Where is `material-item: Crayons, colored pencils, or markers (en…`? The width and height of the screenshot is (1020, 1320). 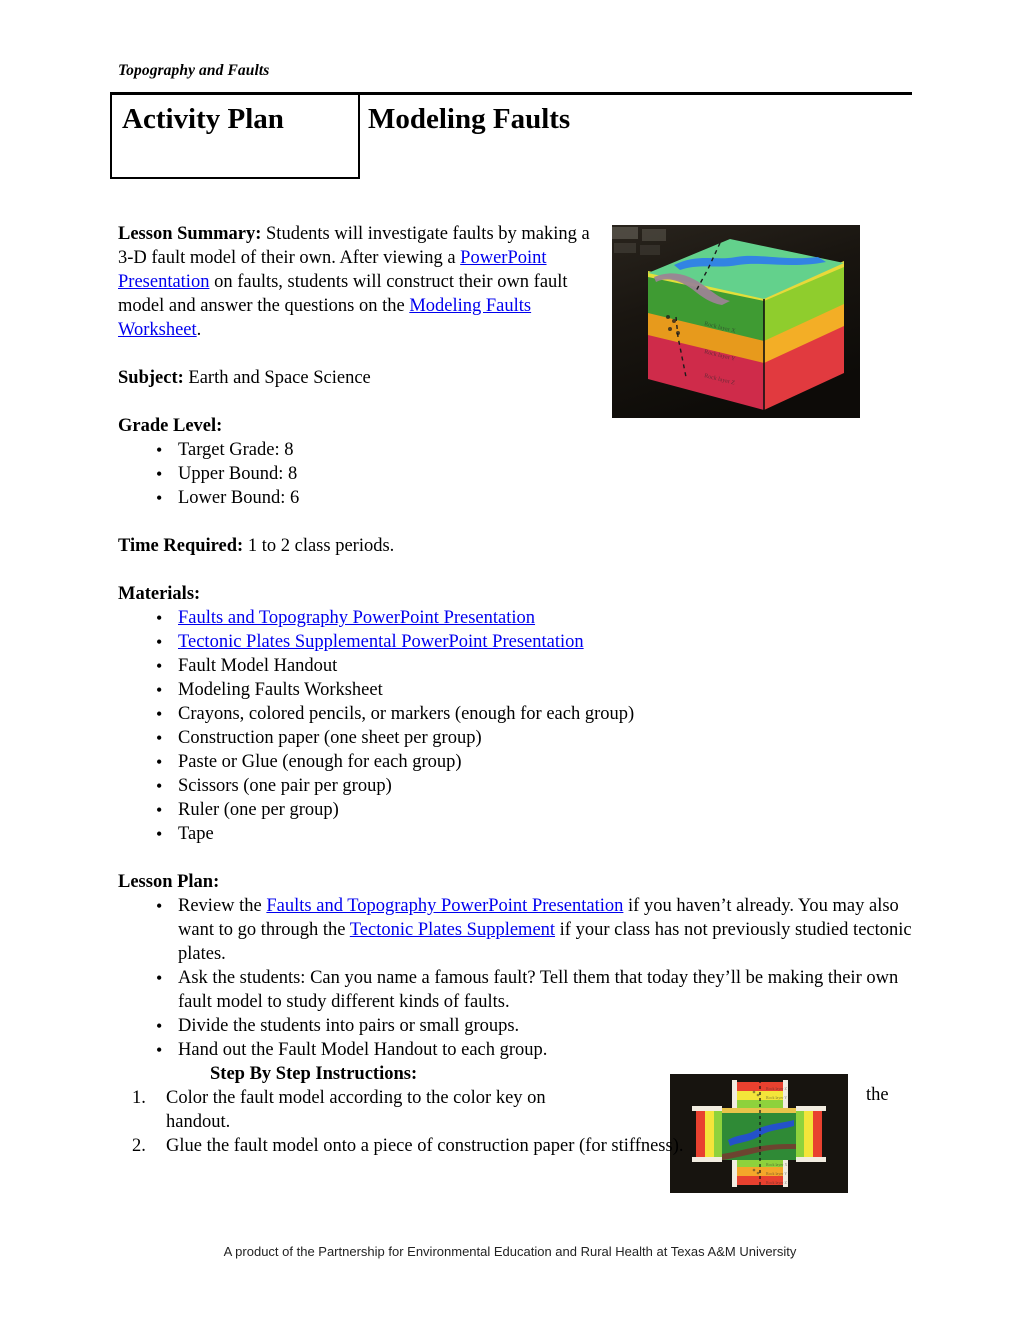
material-item: Crayons, colored pencils, or markers (en… is located at coordinates (406, 714).